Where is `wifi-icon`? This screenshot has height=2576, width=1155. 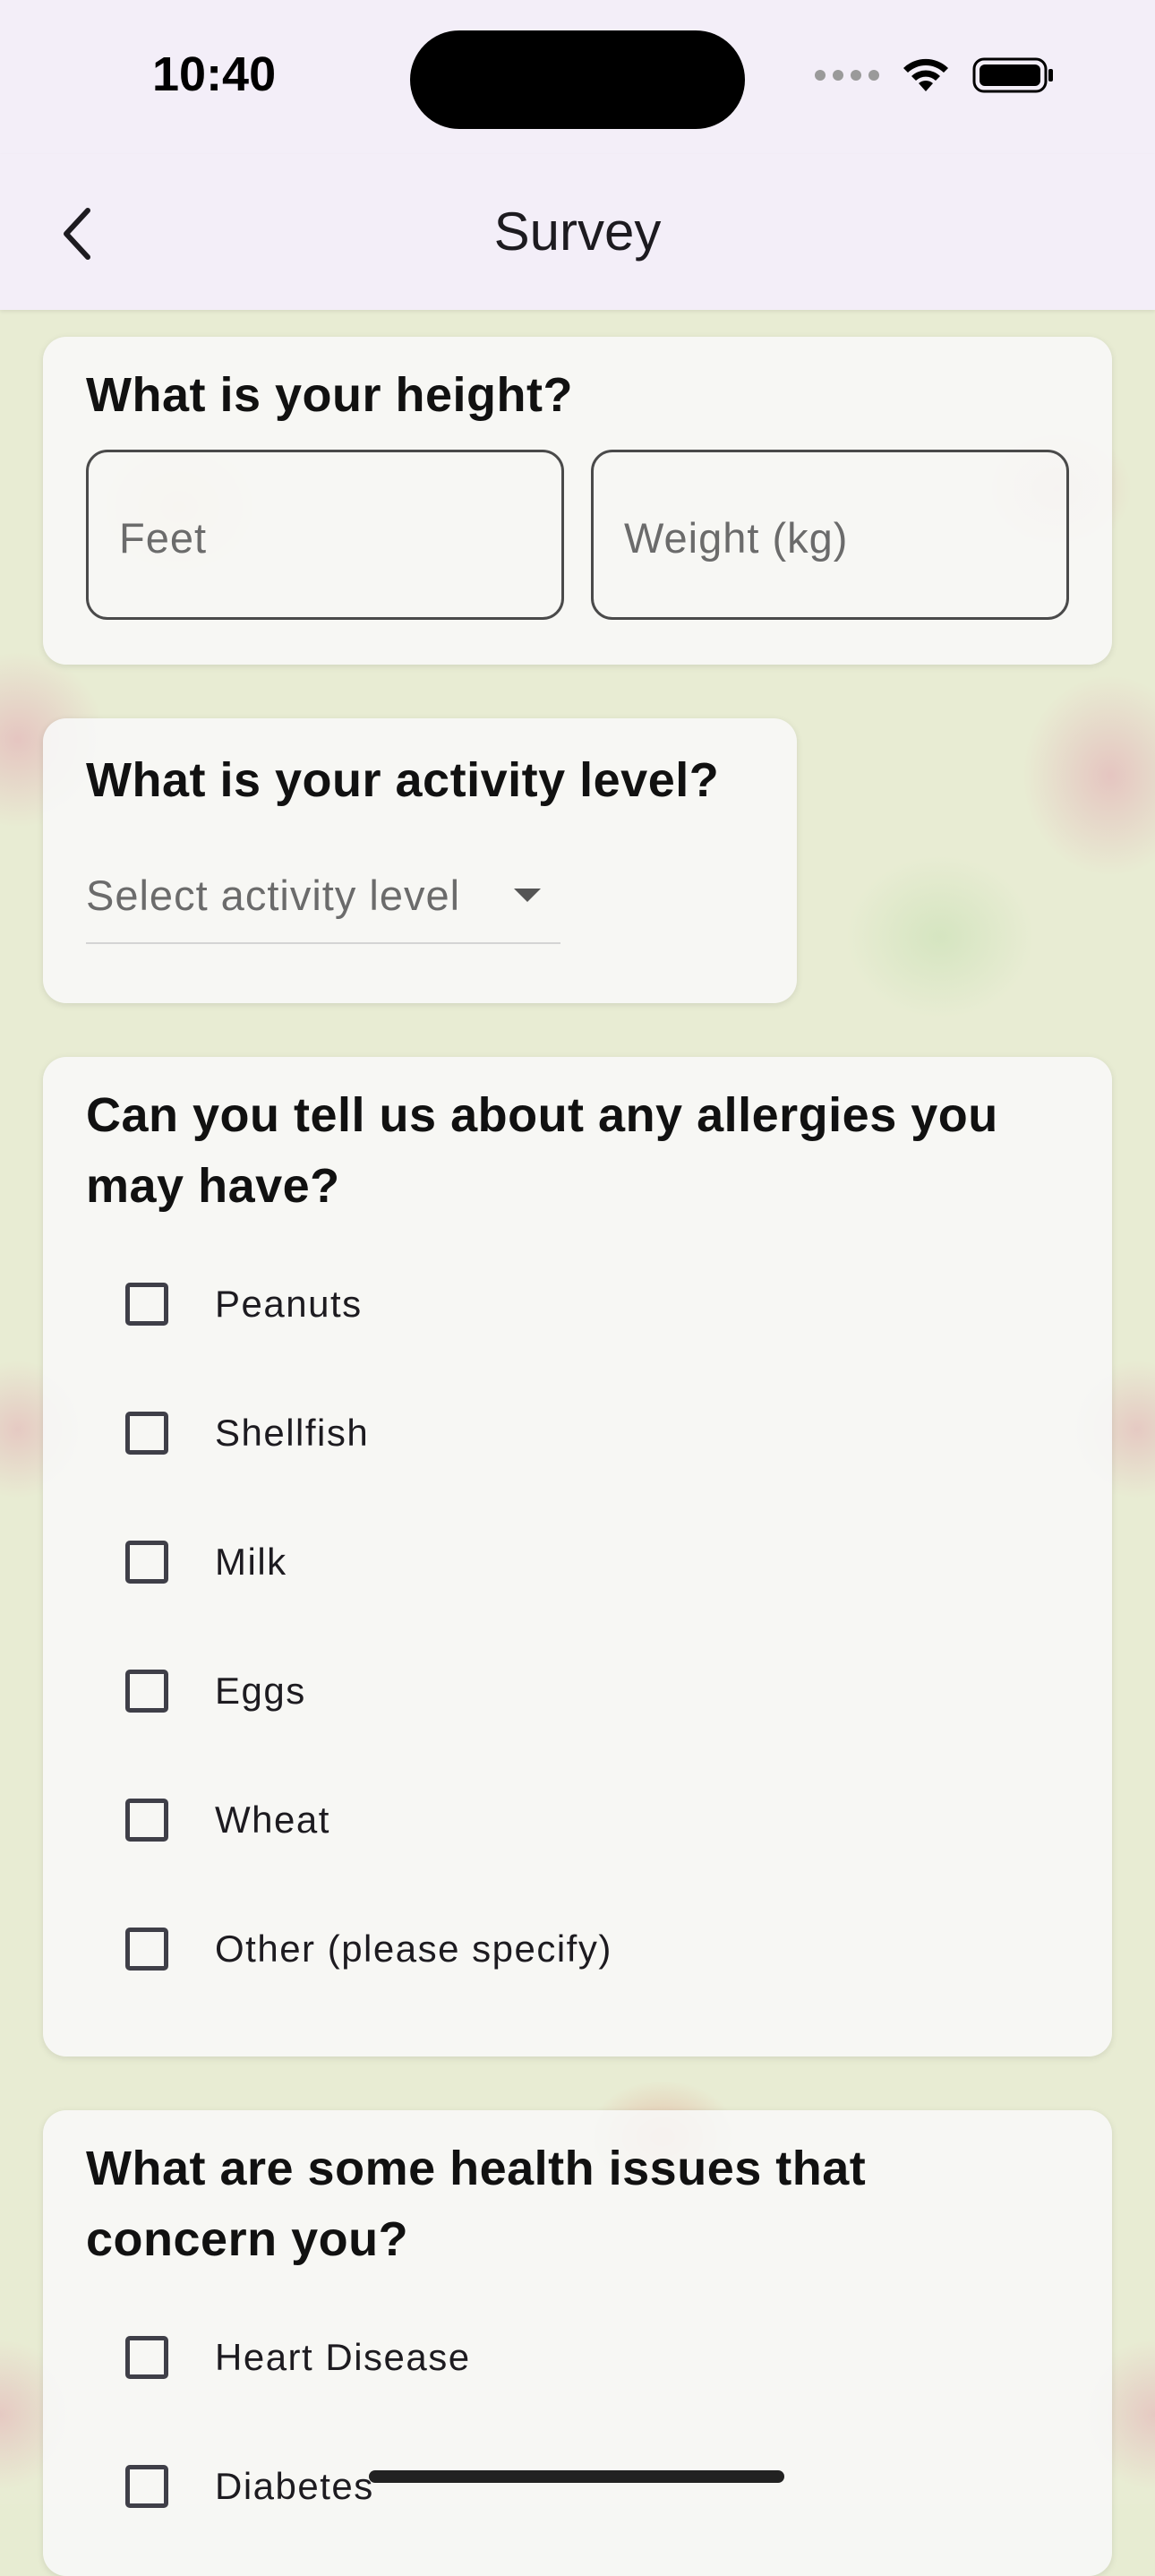 wifi-icon is located at coordinates (925, 74).